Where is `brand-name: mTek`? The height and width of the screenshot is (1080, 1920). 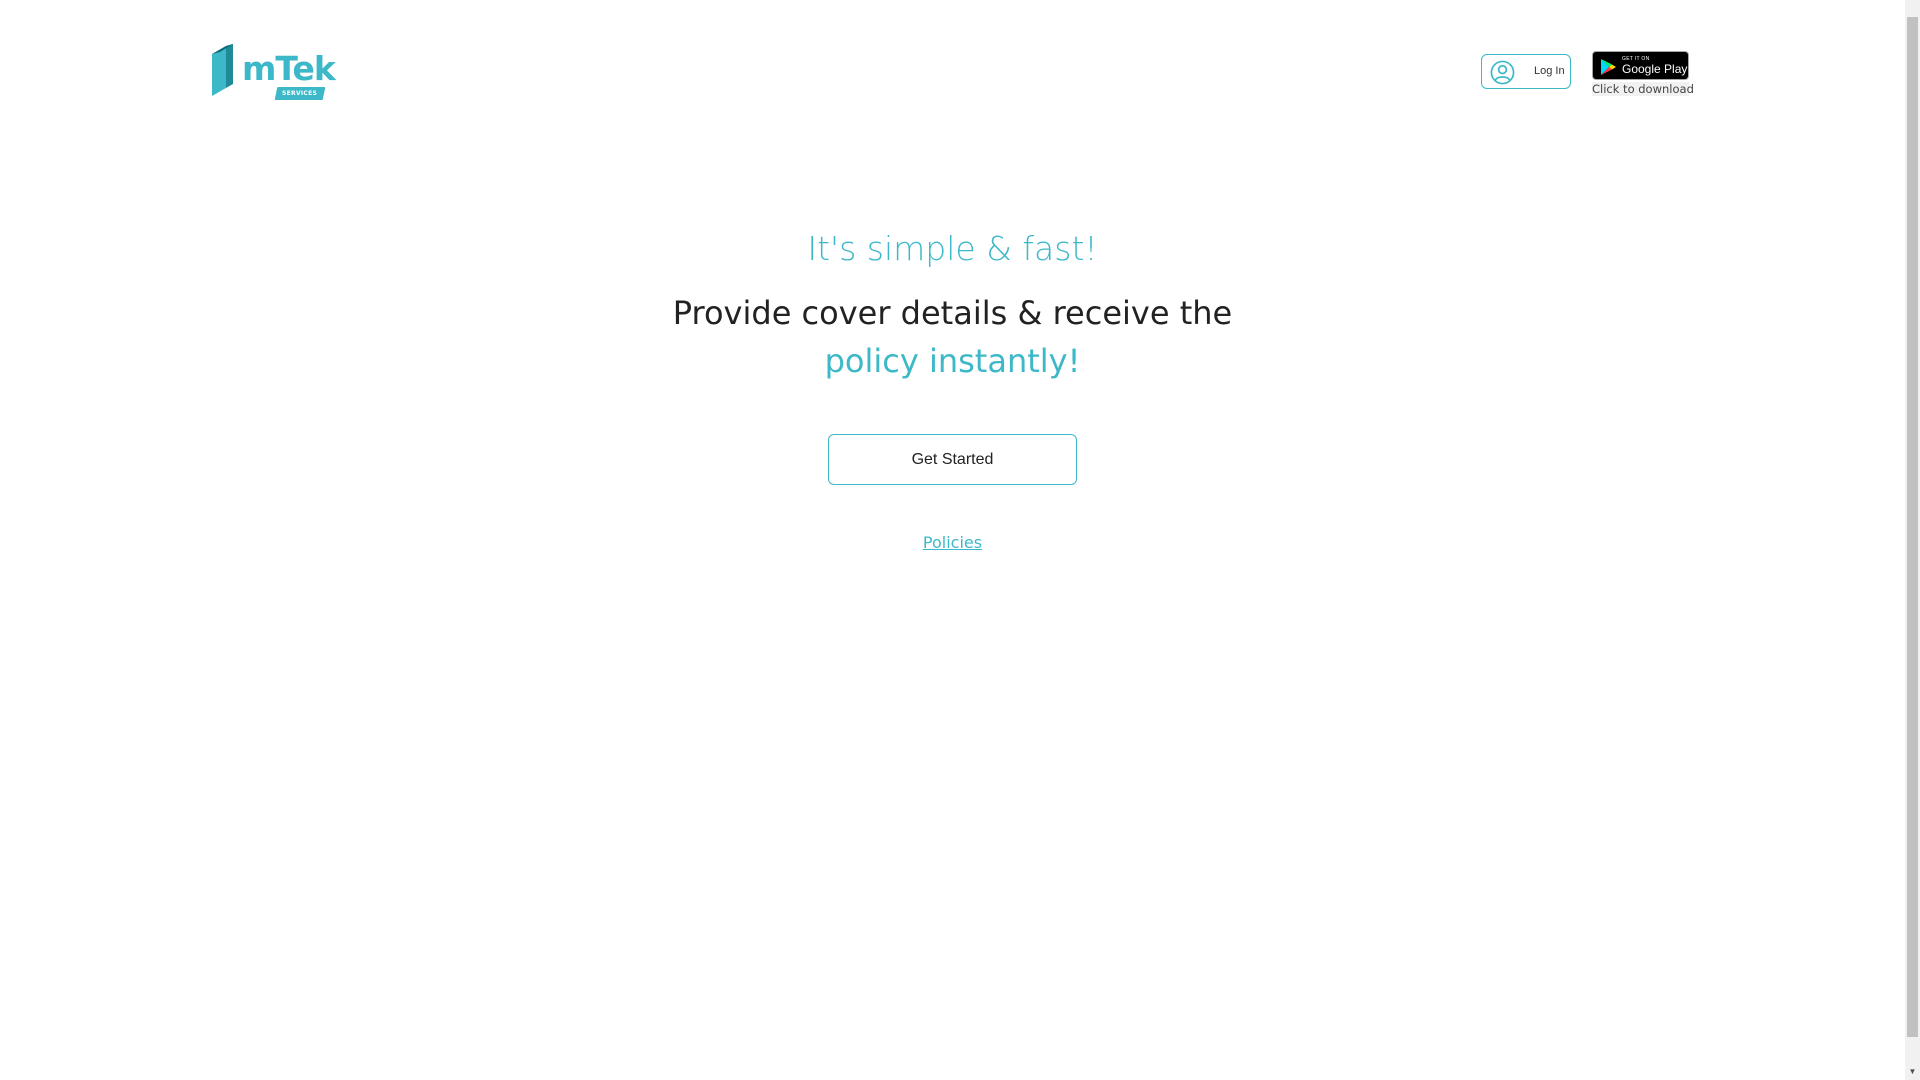
brand-name: mTek is located at coordinates (289, 68).